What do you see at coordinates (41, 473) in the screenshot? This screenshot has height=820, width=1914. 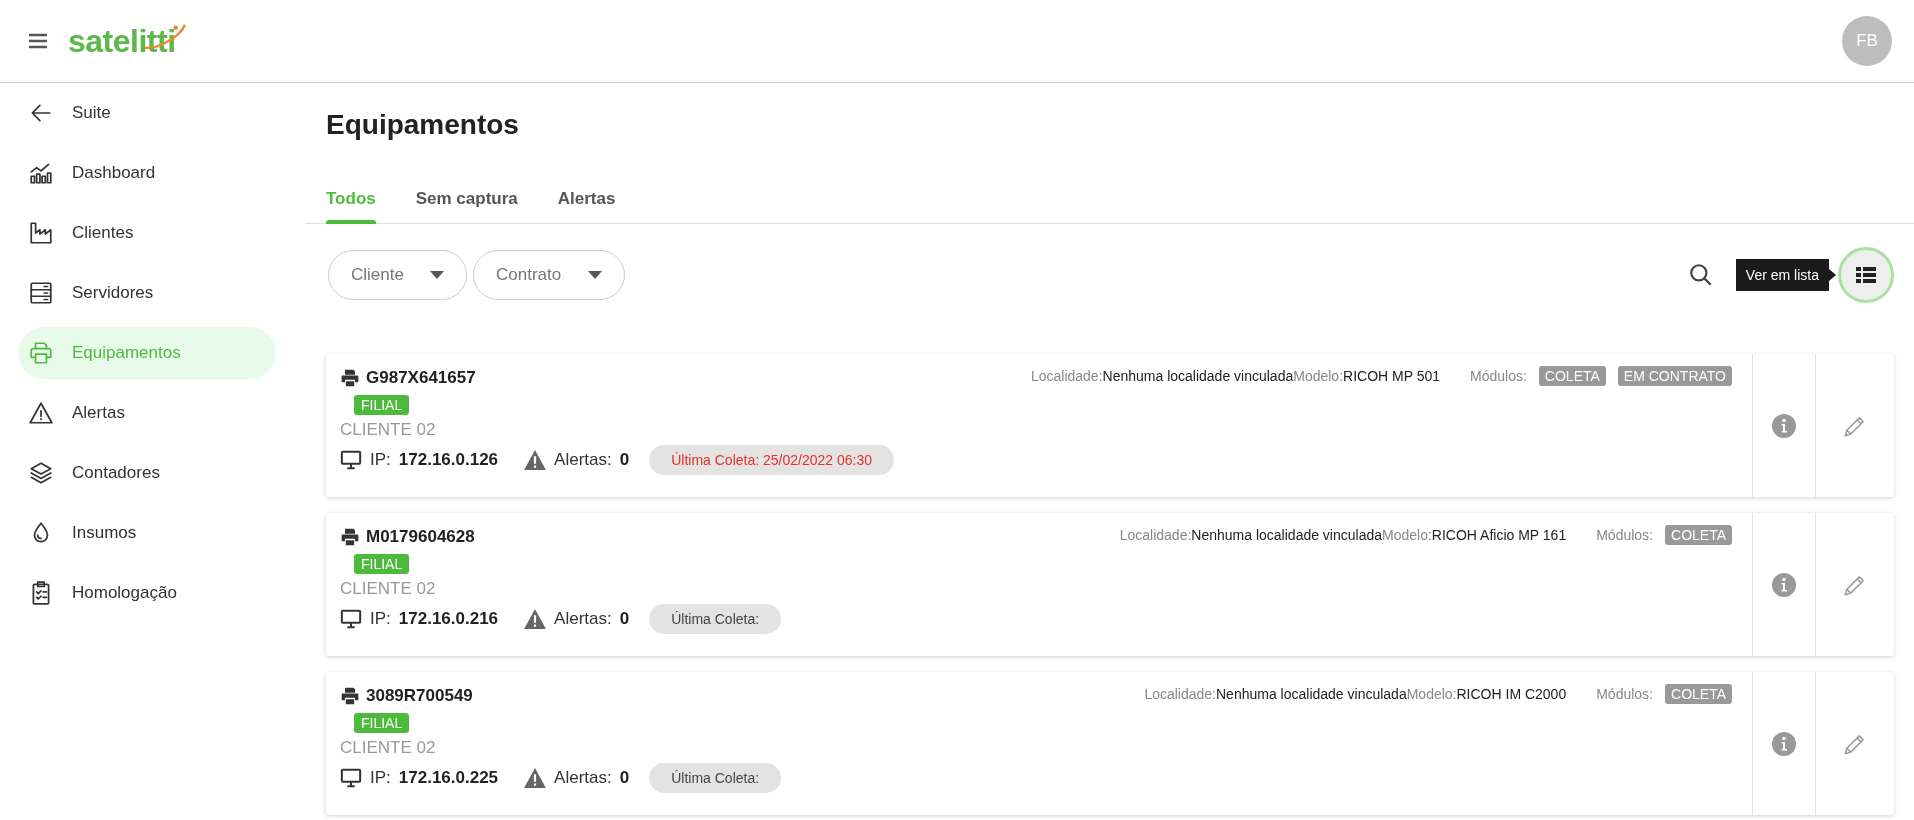 I see `layers-icon` at bounding box center [41, 473].